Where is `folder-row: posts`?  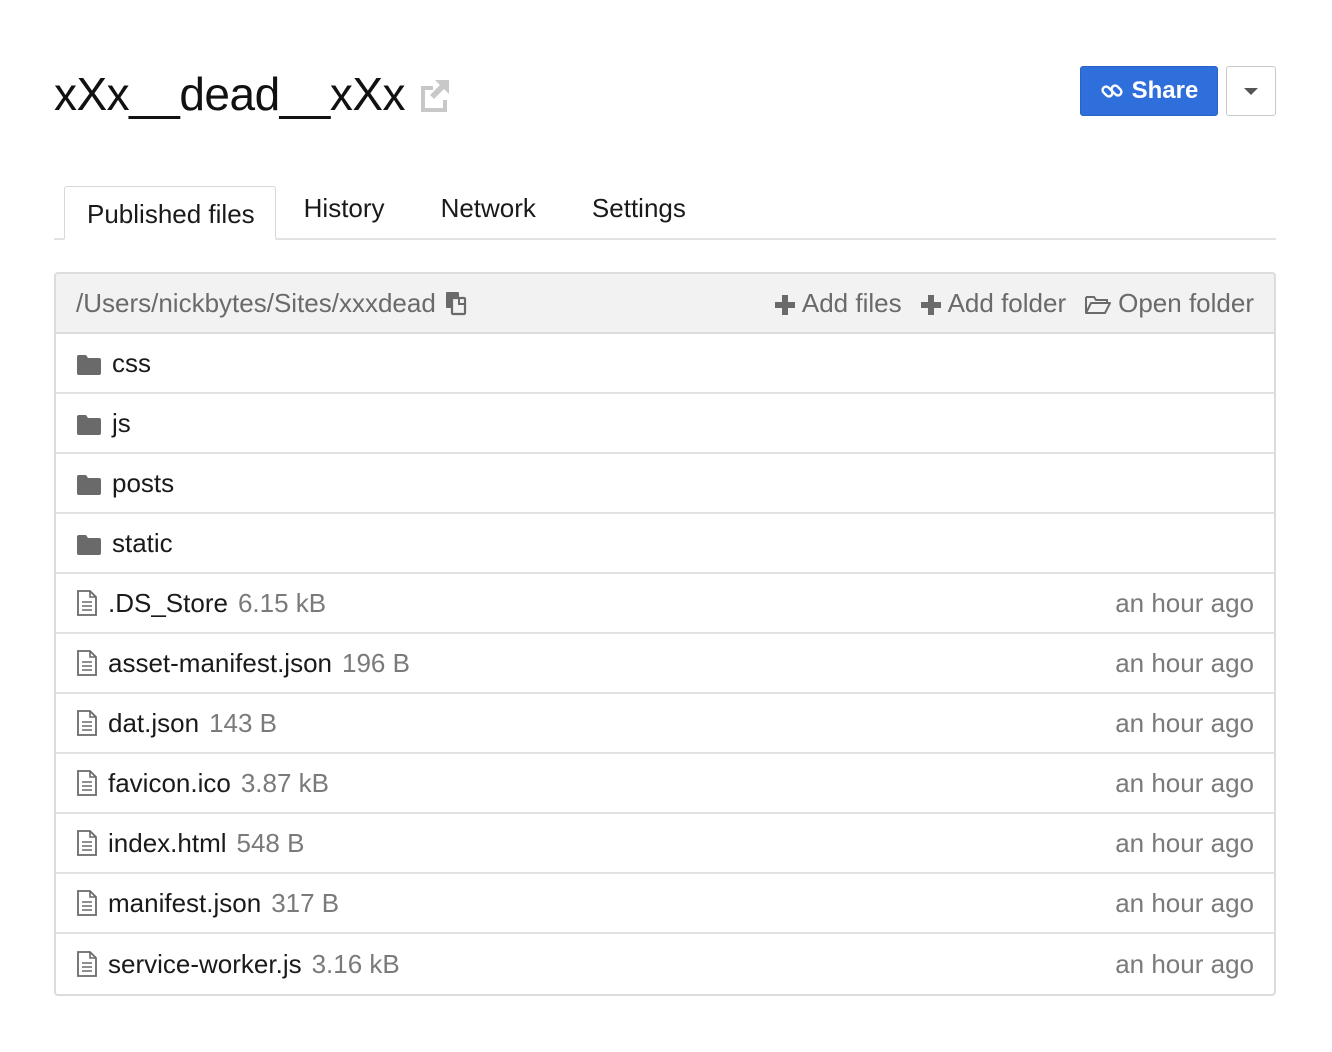 folder-row: posts is located at coordinates (665, 484).